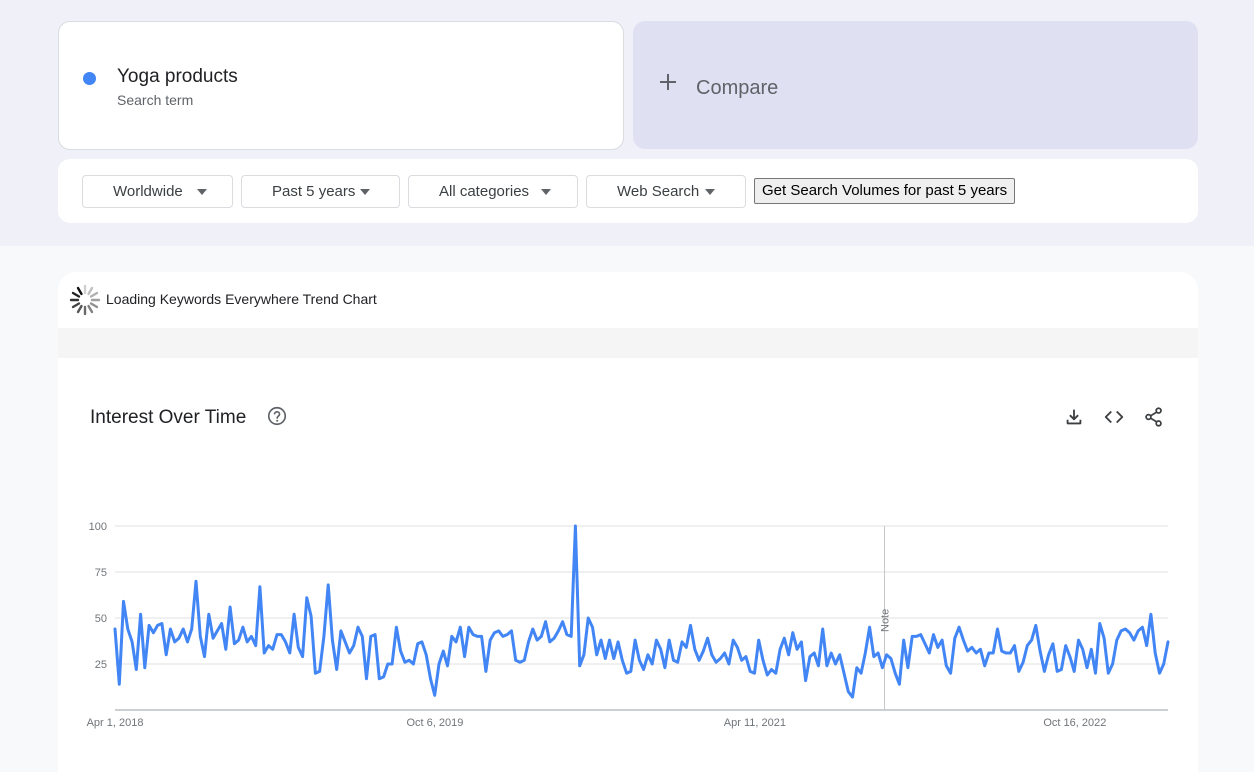 Image resolution: width=1254 pixels, height=772 pixels. Describe the element at coordinates (85, 300) in the screenshot. I see `loading-spinner-icon` at that location.